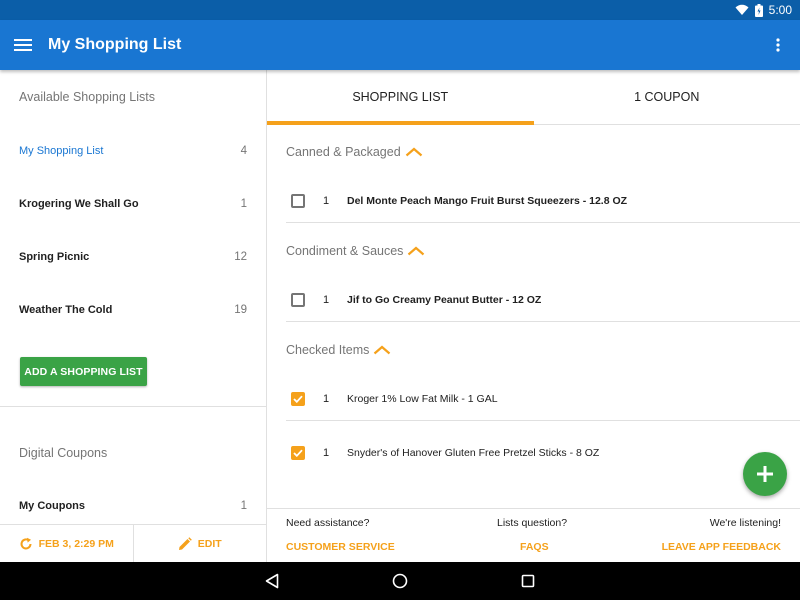 Image resolution: width=800 pixels, height=600 pixels. Describe the element at coordinates (345, 251) in the screenshot. I see `category-title: Condiment & Sauces` at that location.